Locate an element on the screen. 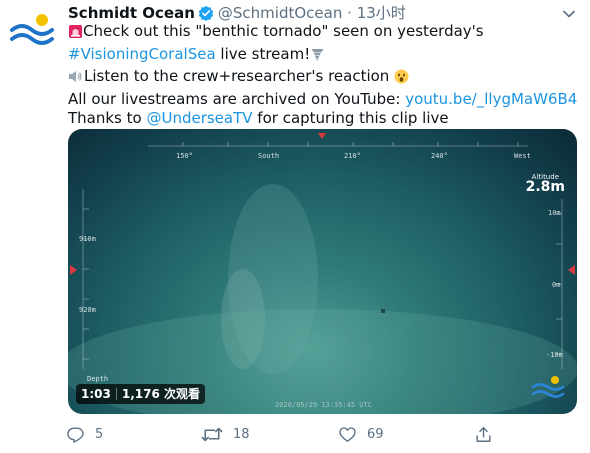 The image size is (590, 453). mention-link: @UnderseaTV is located at coordinates (199, 118).